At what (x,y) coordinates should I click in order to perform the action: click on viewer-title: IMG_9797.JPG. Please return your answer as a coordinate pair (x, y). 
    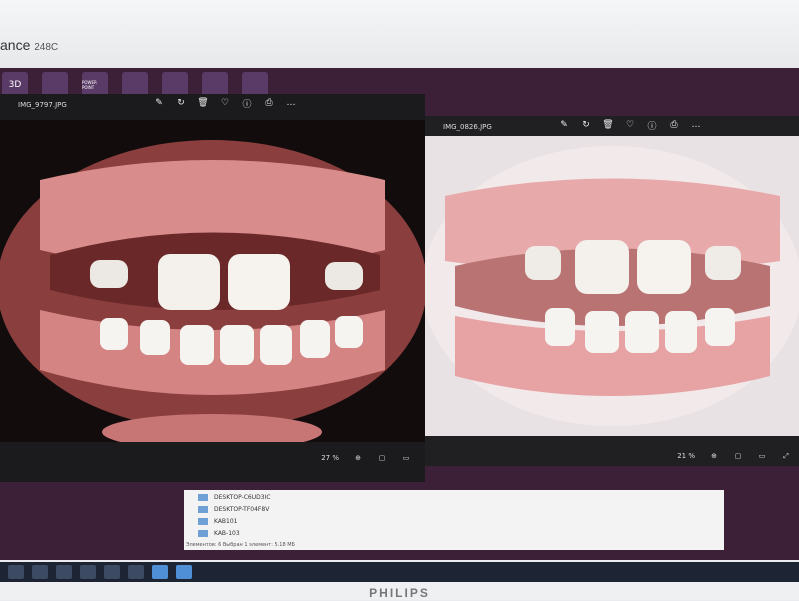
    Looking at the image, I should click on (42, 105).